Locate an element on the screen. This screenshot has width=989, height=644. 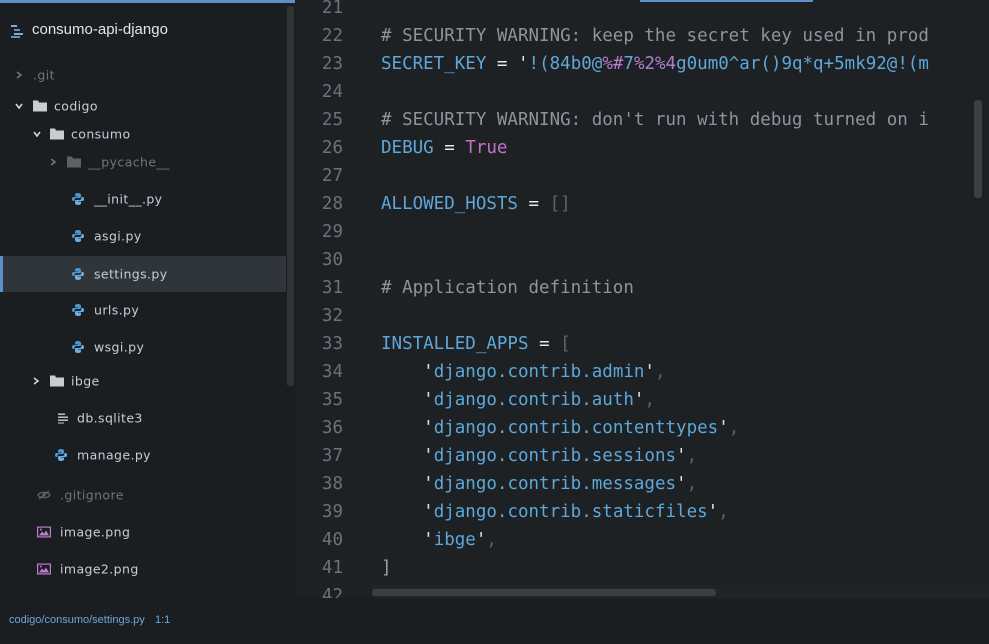
code-line: 27 is located at coordinates (643, 176).